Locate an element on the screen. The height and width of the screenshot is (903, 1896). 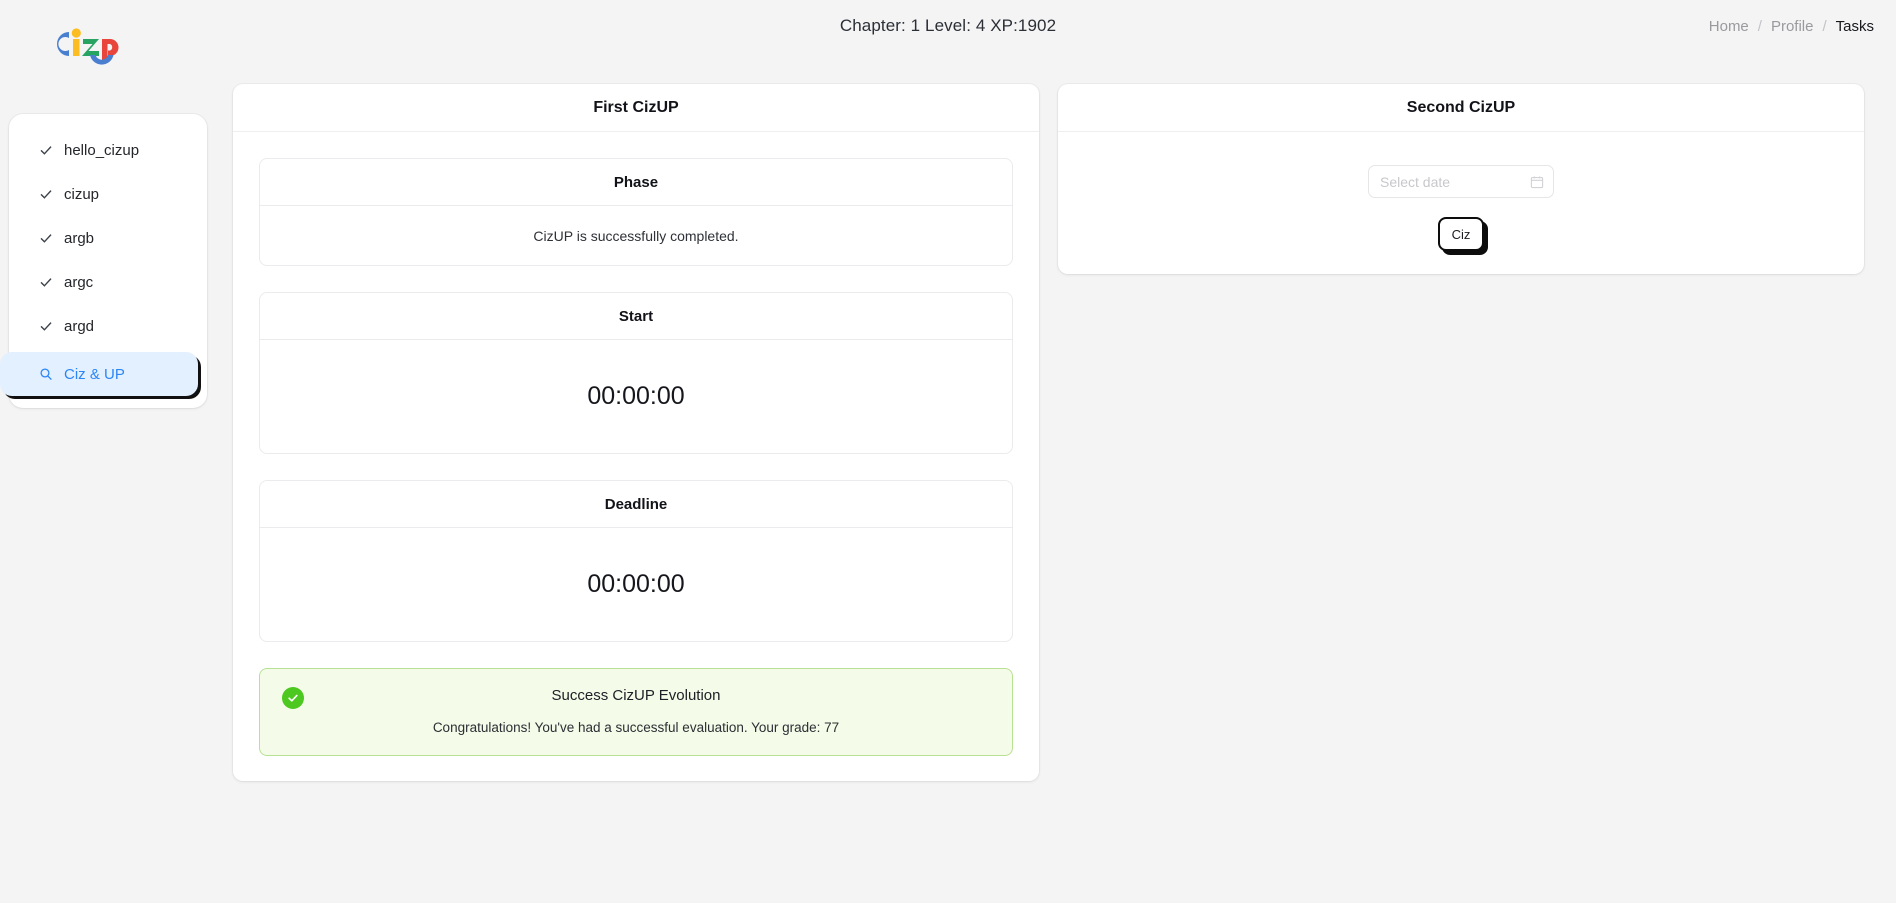
start-card-value: 00:00:00 is located at coordinates (636, 396).